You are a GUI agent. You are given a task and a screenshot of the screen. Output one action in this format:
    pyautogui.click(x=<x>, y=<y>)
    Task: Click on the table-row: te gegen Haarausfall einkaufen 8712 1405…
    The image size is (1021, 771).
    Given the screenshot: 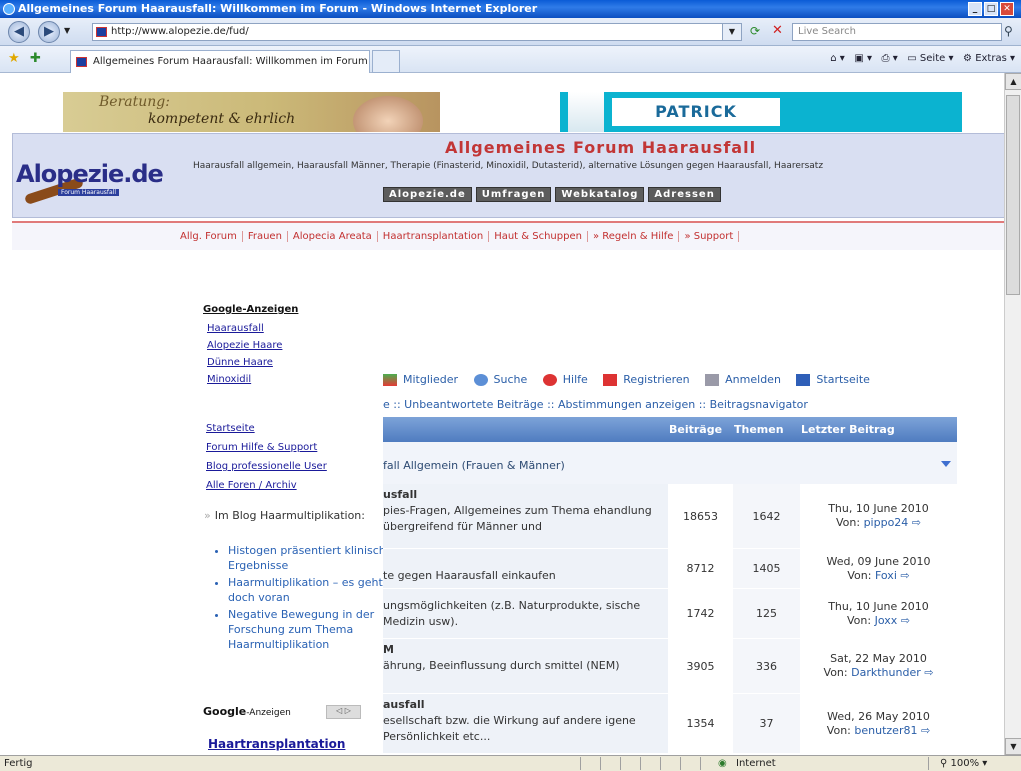 What is the action you would take?
    pyautogui.click(x=670, y=569)
    